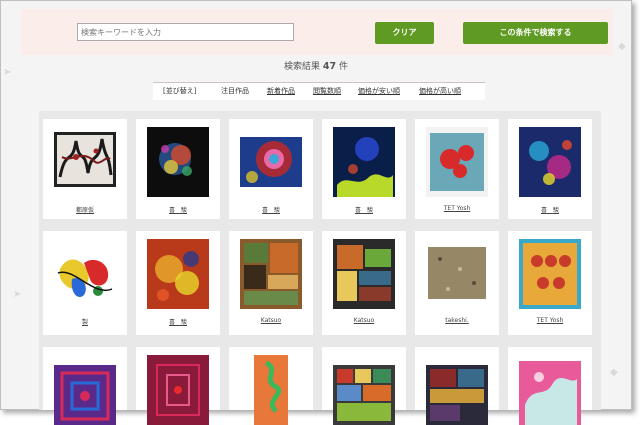 The height and width of the screenshot is (425, 640). I want to click on artwork-card: takeshi., so click(457, 283).